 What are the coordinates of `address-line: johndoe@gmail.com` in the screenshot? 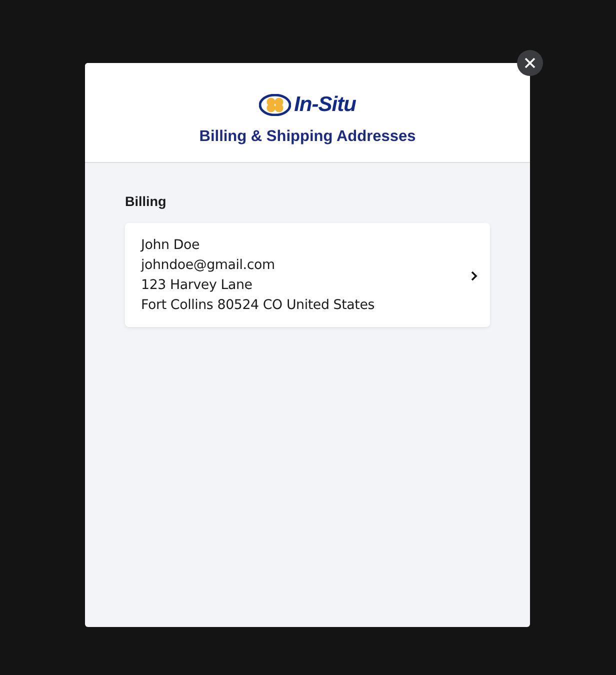 It's located at (208, 266).